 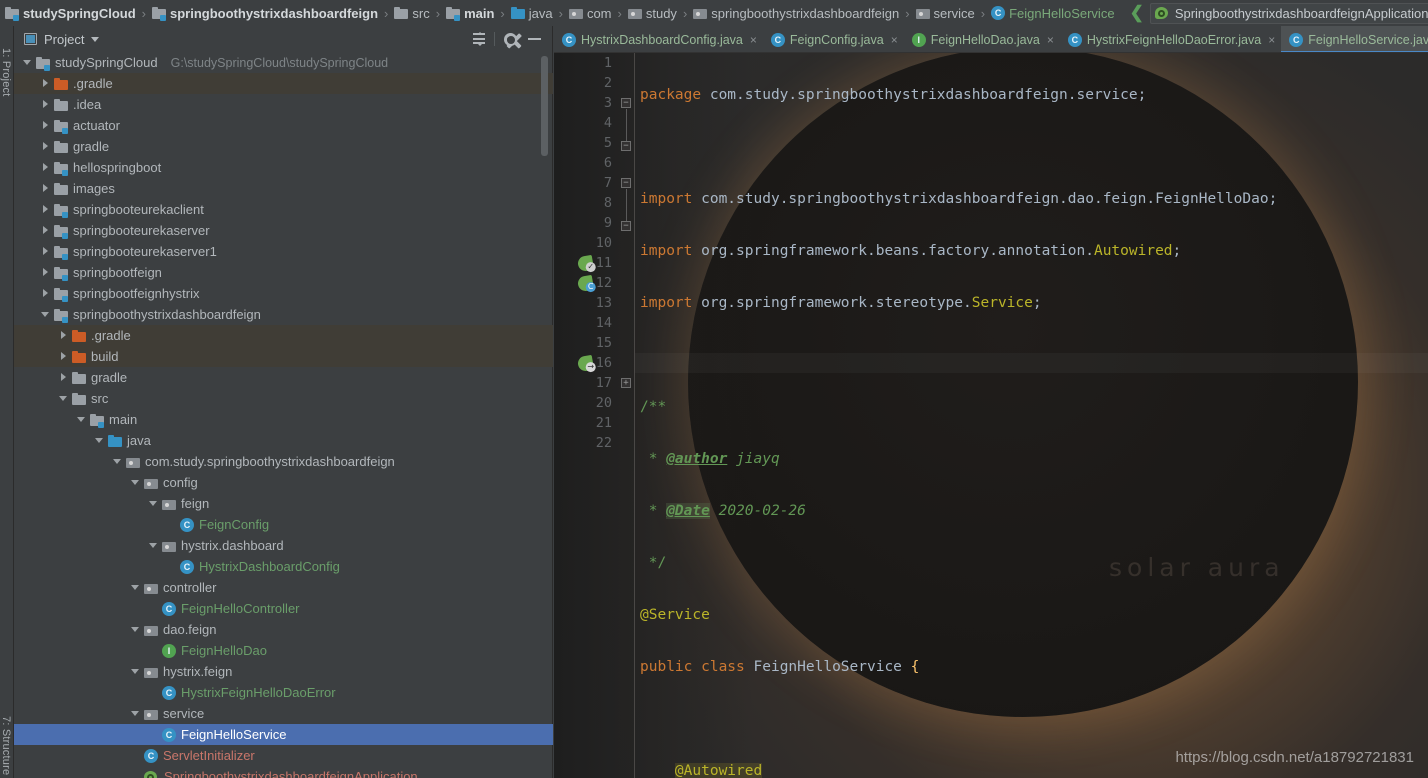 What do you see at coordinates (283, 608) in the screenshot?
I see `tree-row: C FeignHelloController` at bounding box center [283, 608].